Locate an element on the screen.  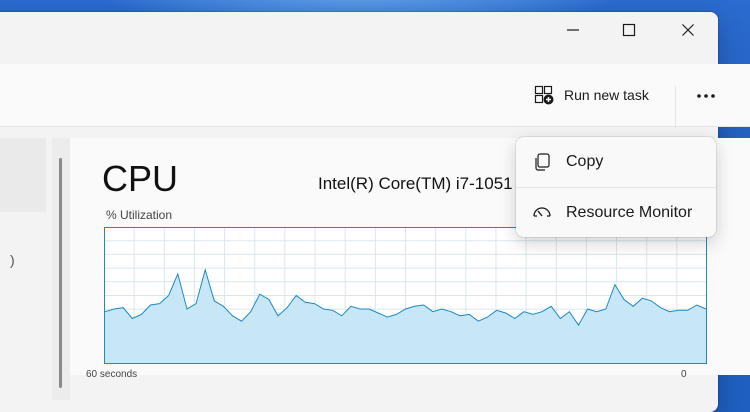
run-new-task-button: Run new task is located at coordinates (591, 95).